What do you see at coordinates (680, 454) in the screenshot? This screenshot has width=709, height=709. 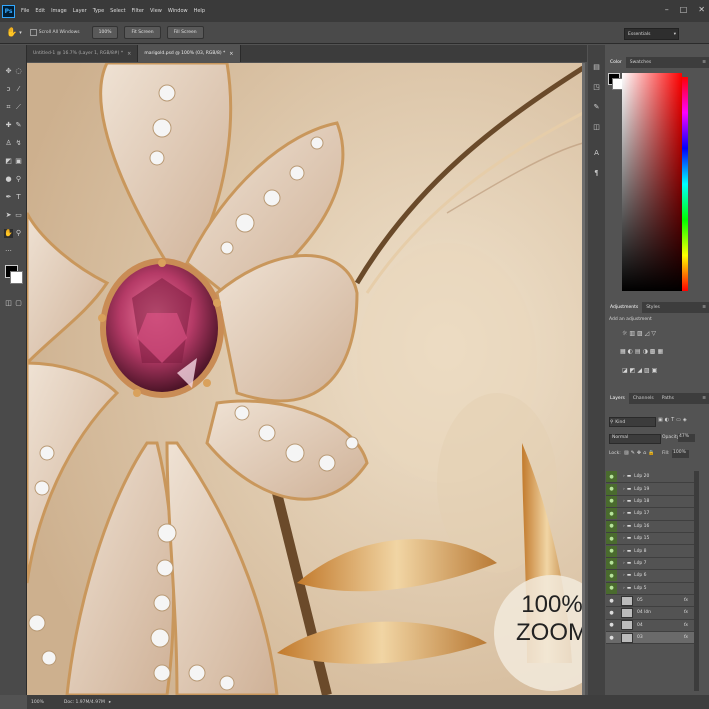 I see `fill-input: 100%` at bounding box center [680, 454].